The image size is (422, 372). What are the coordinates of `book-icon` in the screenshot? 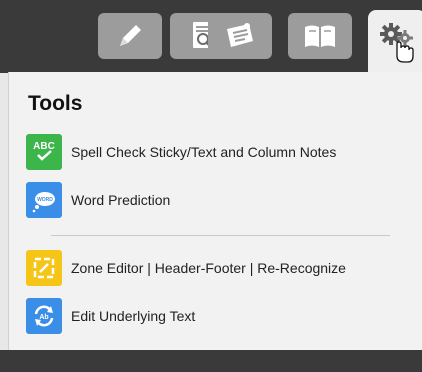 It's located at (320, 36).